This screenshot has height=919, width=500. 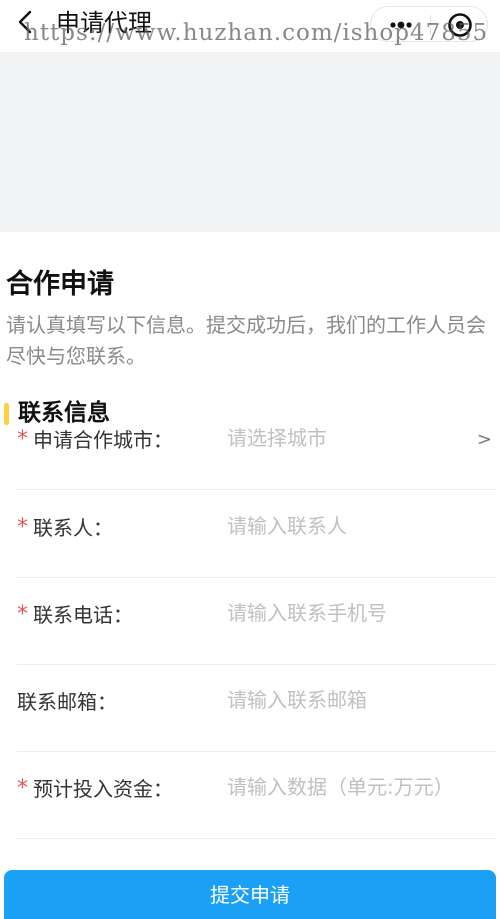 What do you see at coordinates (347, 613) in the screenshot?
I see `phone-input` at bounding box center [347, 613].